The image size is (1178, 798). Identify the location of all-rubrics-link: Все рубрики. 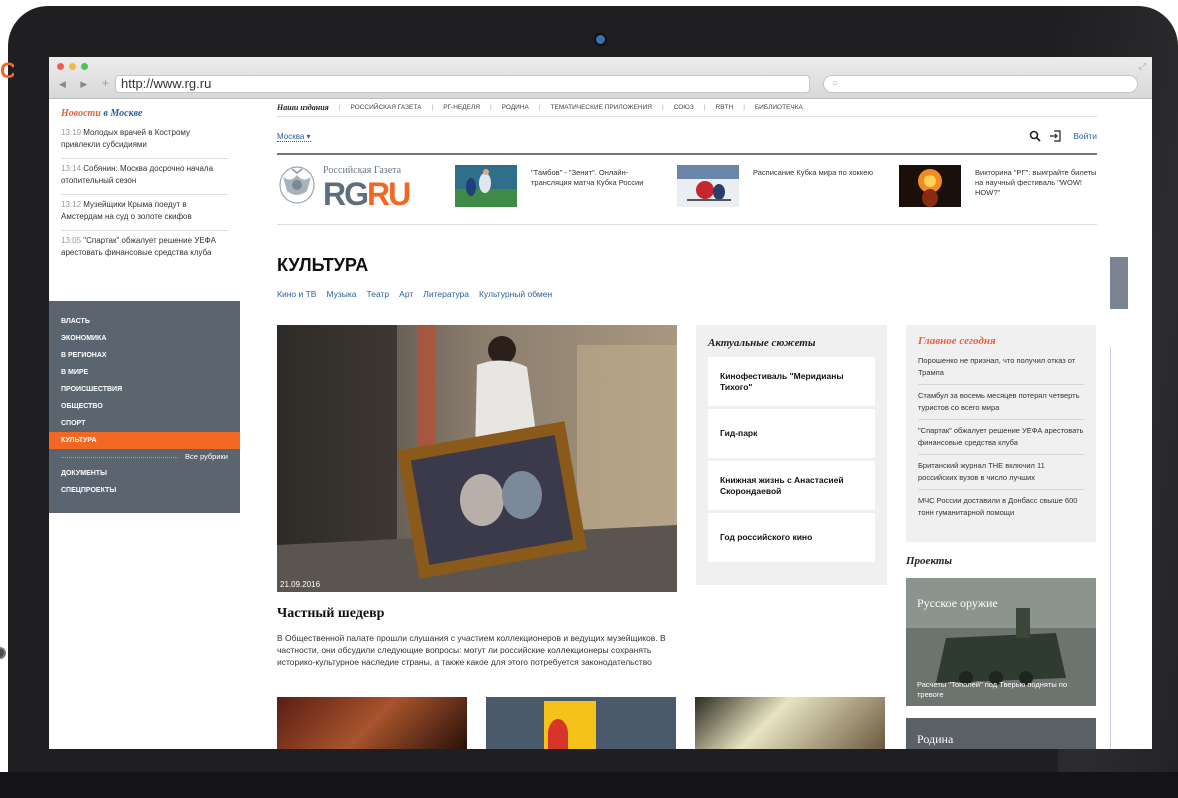
(144, 457).